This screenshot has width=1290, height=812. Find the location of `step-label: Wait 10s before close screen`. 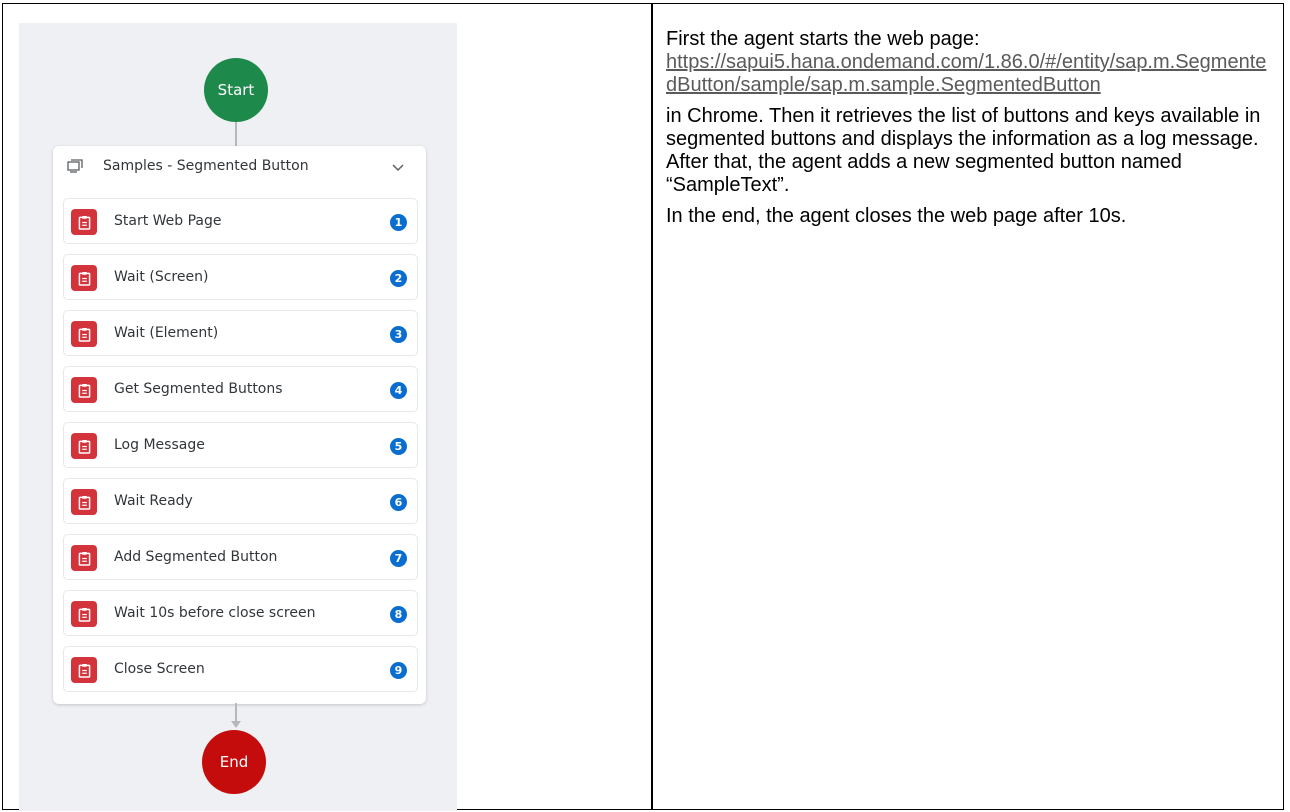

step-label: Wait 10s before close screen is located at coordinates (215, 613).